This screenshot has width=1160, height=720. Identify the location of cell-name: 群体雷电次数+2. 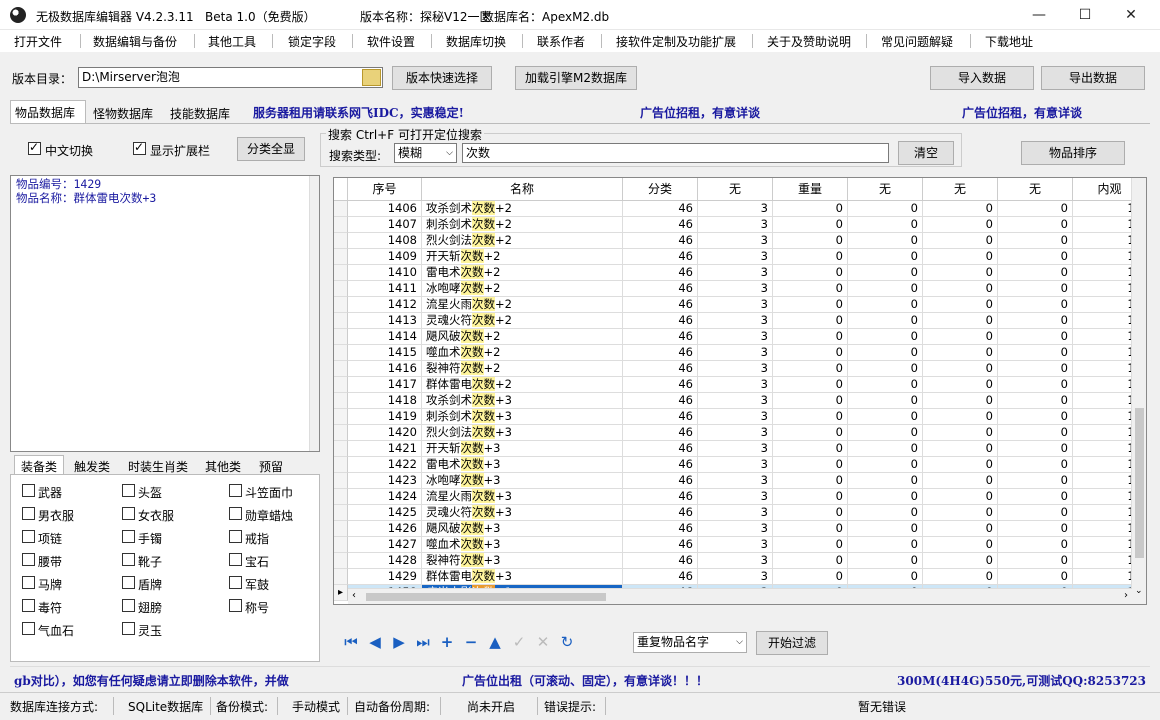
(522, 385).